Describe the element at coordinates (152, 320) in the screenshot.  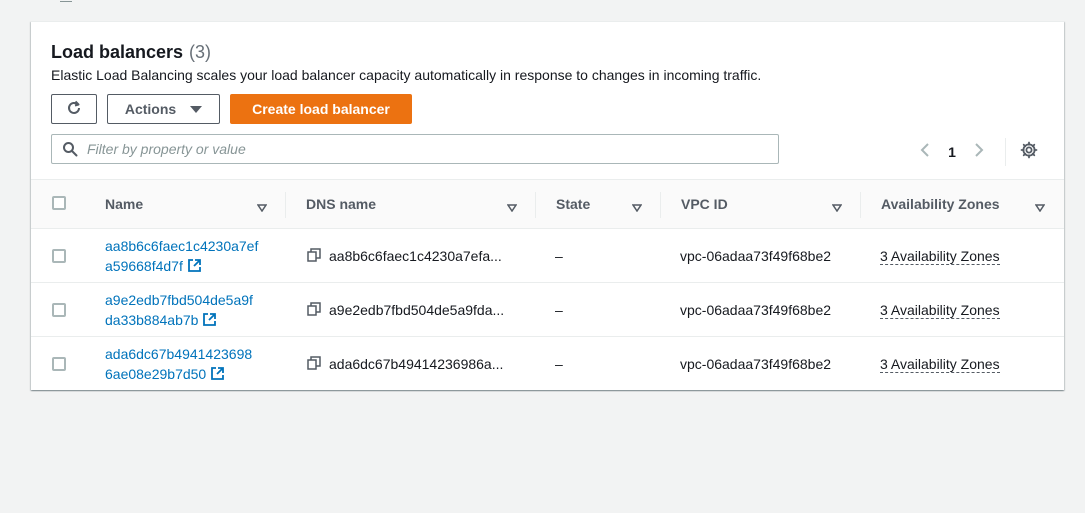
I see `name-line-2: da33b884ab7b` at that location.